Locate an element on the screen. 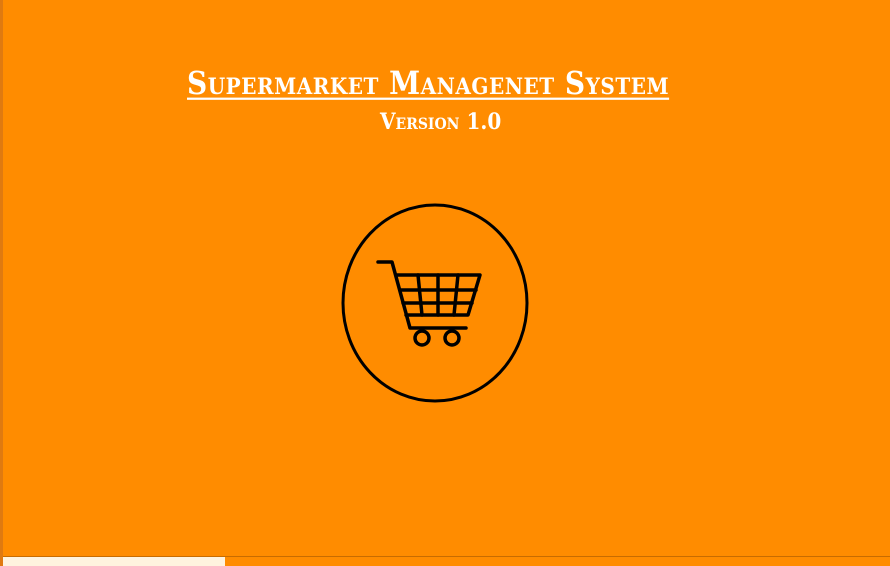 The height and width of the screenshot is (566, 890). cart-glyph is located at coordinates (429, 303).